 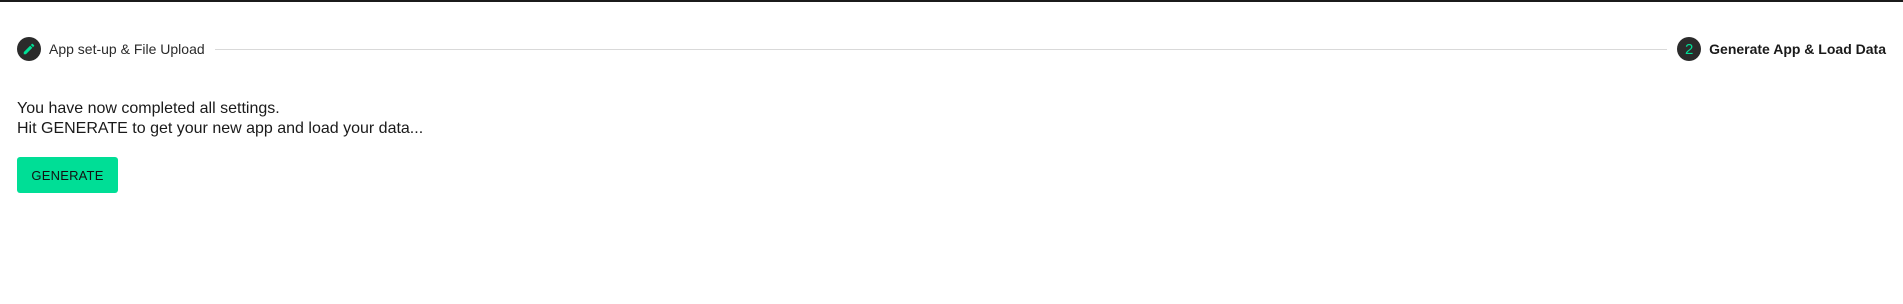 I want to click on step-2-label: Generate App & Load Data, so click(x=1797, y=49).